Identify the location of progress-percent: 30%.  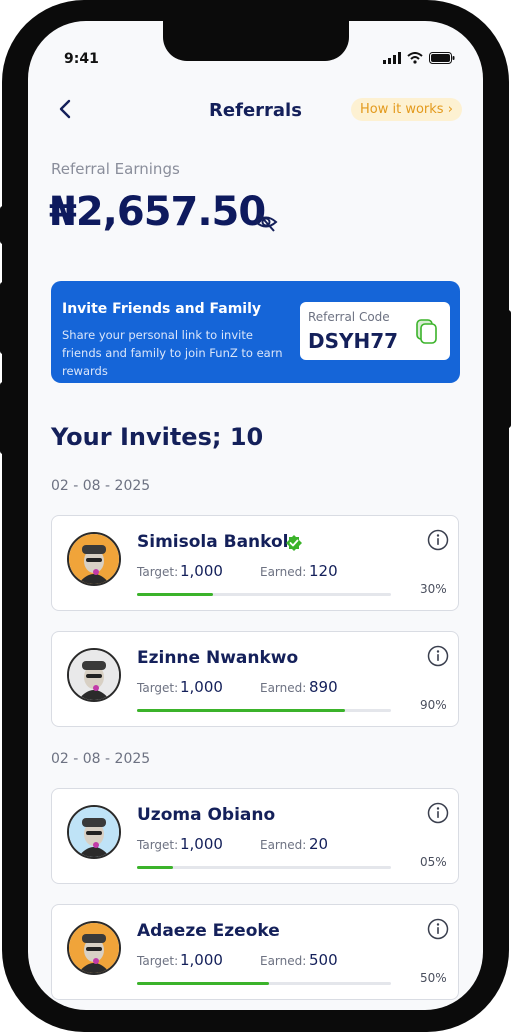
(433, 589).